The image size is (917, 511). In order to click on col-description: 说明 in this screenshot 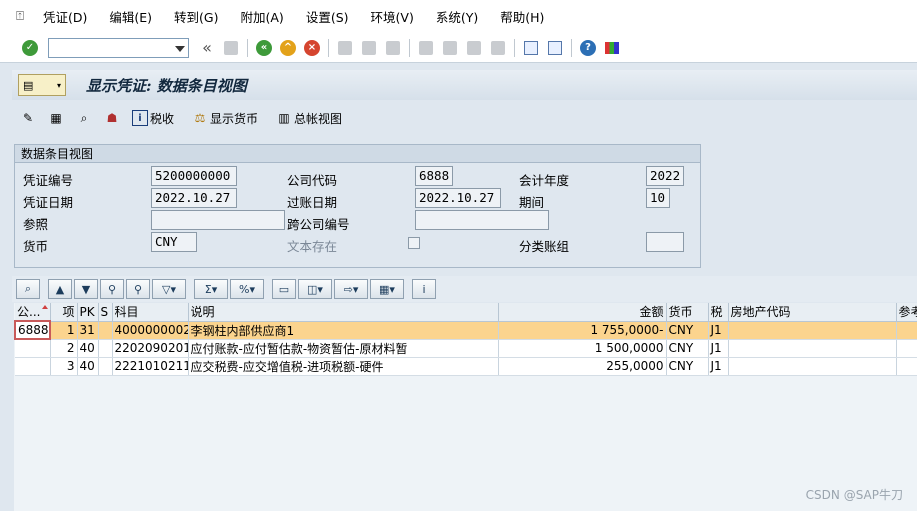, I will do `click(343, 312)`.